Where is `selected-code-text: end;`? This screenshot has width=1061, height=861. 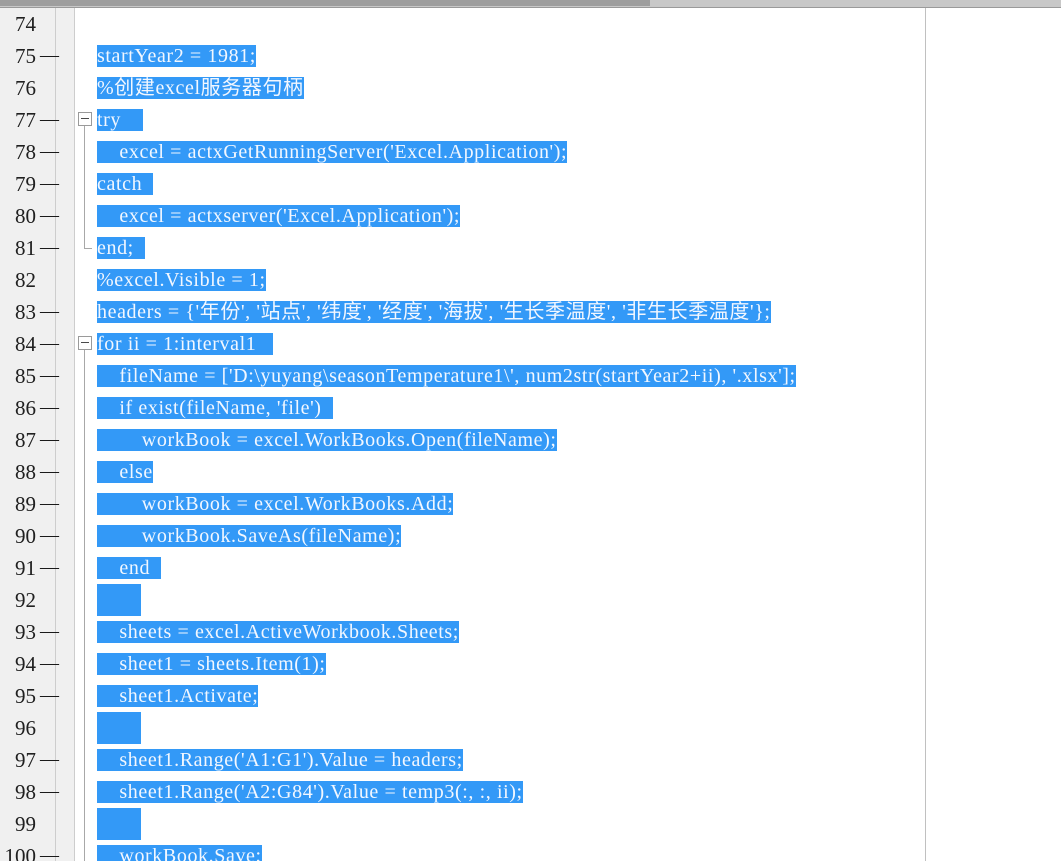 selected-code-text: end; is located at coordinates (115, 248).